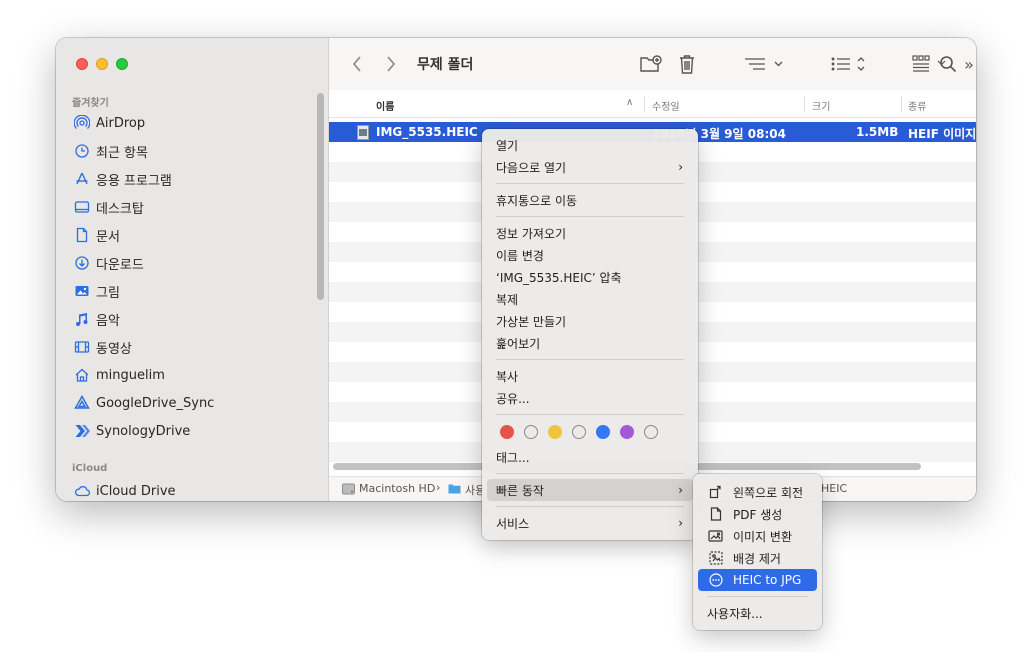 This screenshot has height=652, width=1032. Describe the element at coordinates (90, 103) in the screenshot. I see `sidebar-section-favorites: 즐겨찾기` at that location.